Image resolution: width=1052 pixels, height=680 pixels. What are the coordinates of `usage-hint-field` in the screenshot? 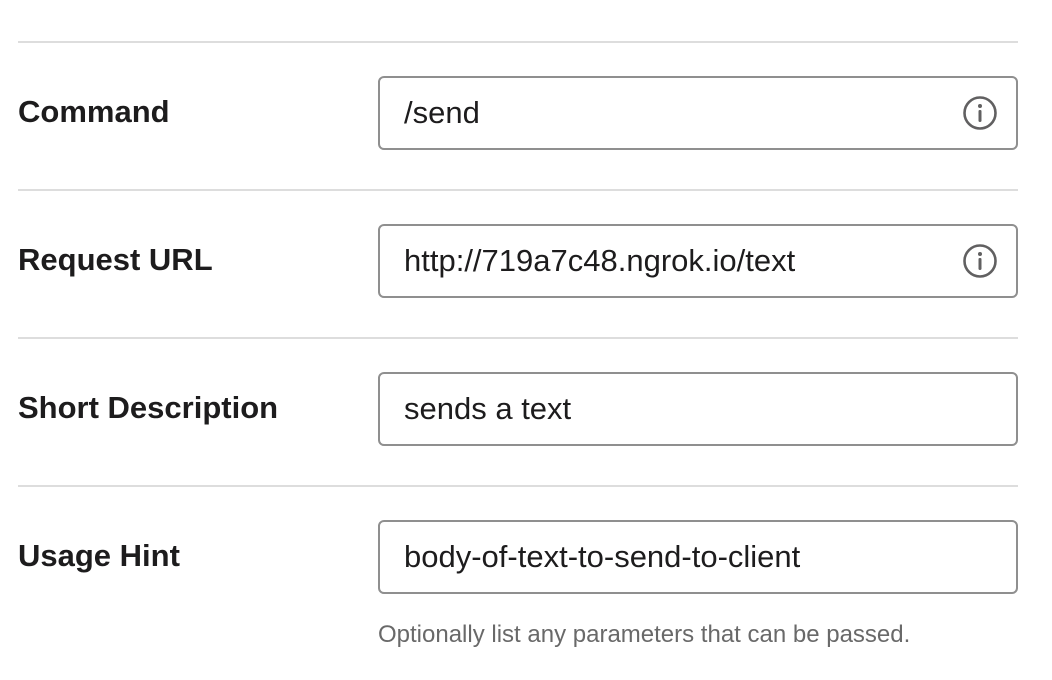 It's located at (698, 557).